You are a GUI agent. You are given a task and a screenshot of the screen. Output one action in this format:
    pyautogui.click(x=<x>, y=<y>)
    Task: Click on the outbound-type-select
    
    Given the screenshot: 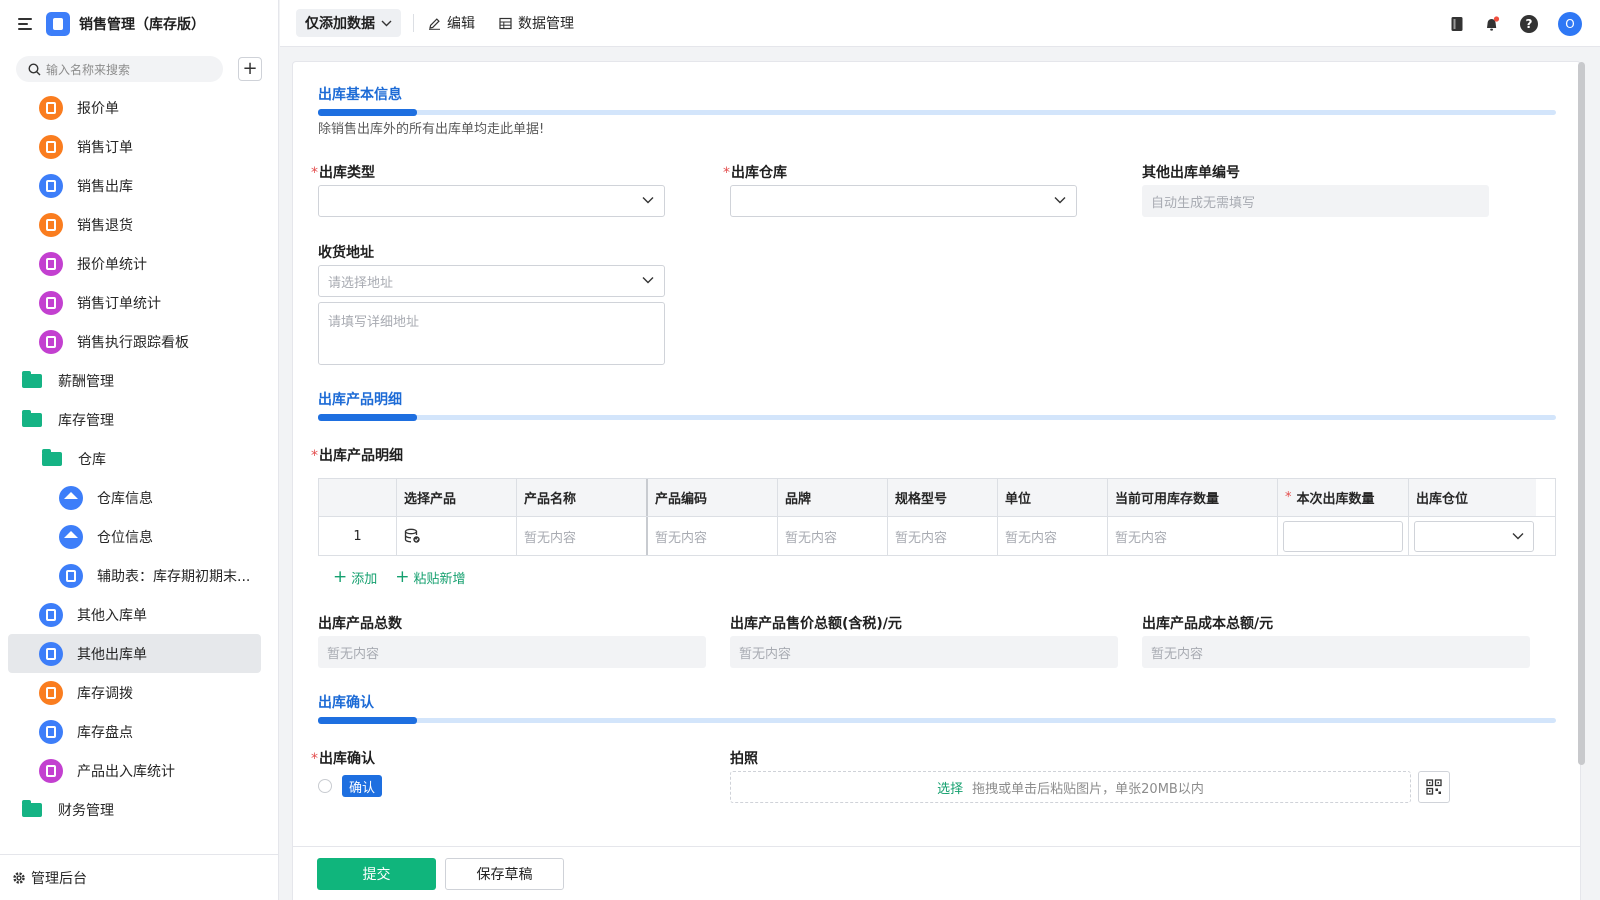 What is the action you would take?
    pyautogui.click(x=491, y=201)
    